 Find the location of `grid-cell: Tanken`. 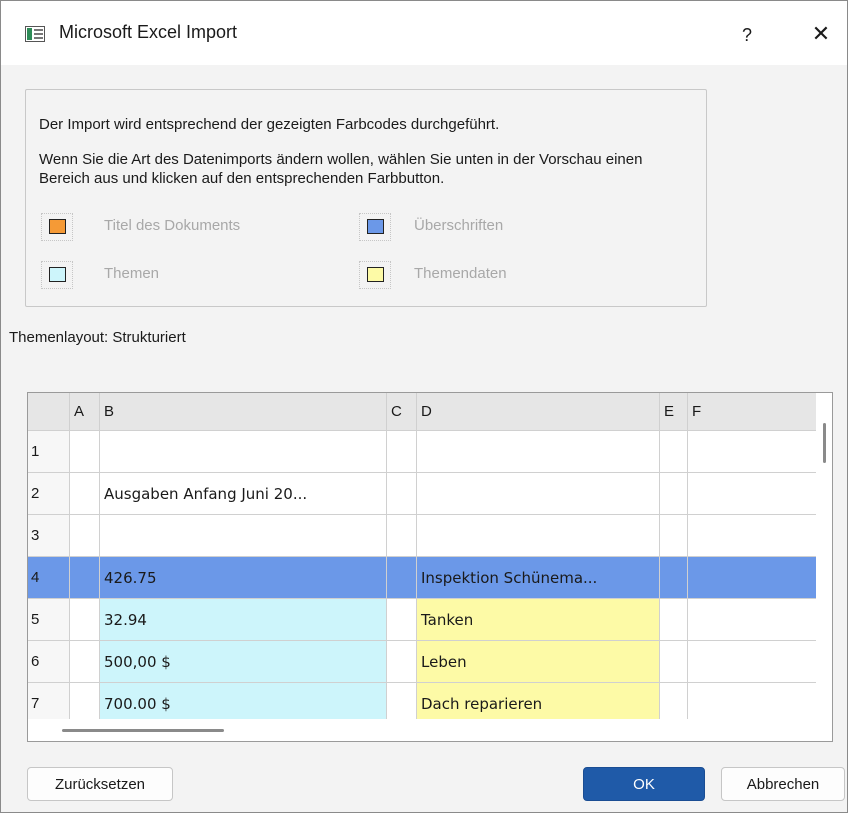

grid-cell: Tanken is located at coordinates (538, 620).